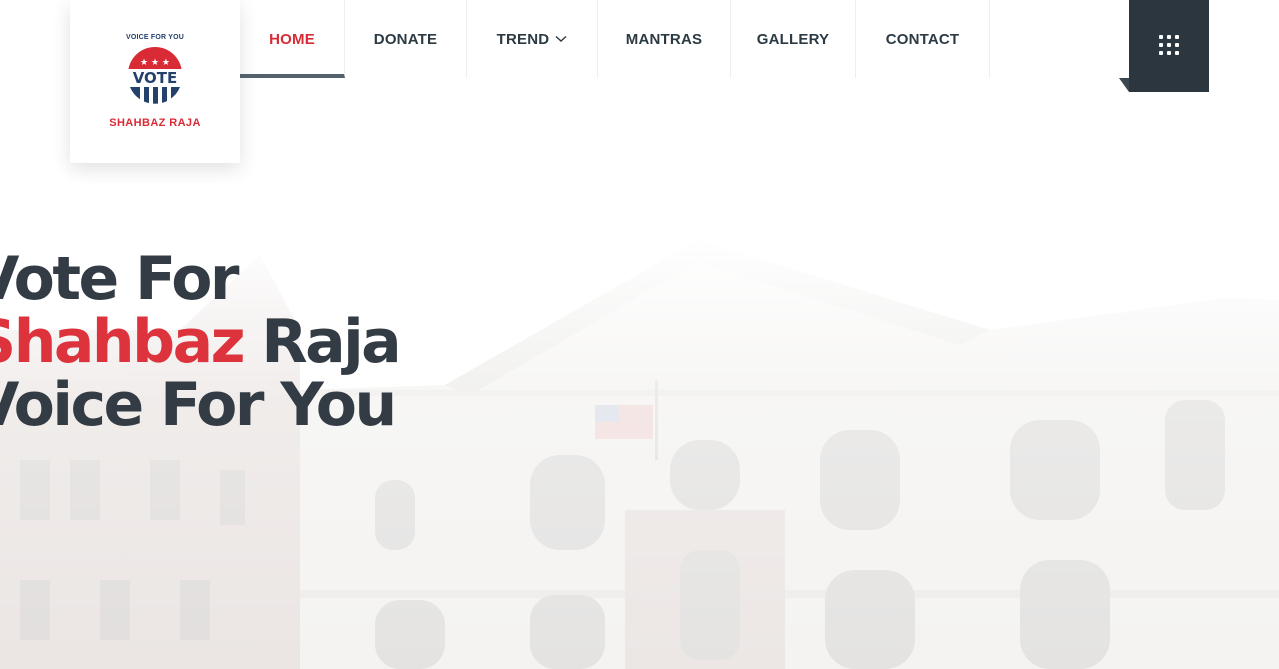  I want to click on nav-item-contact: CONTACT, so click(923, 39).